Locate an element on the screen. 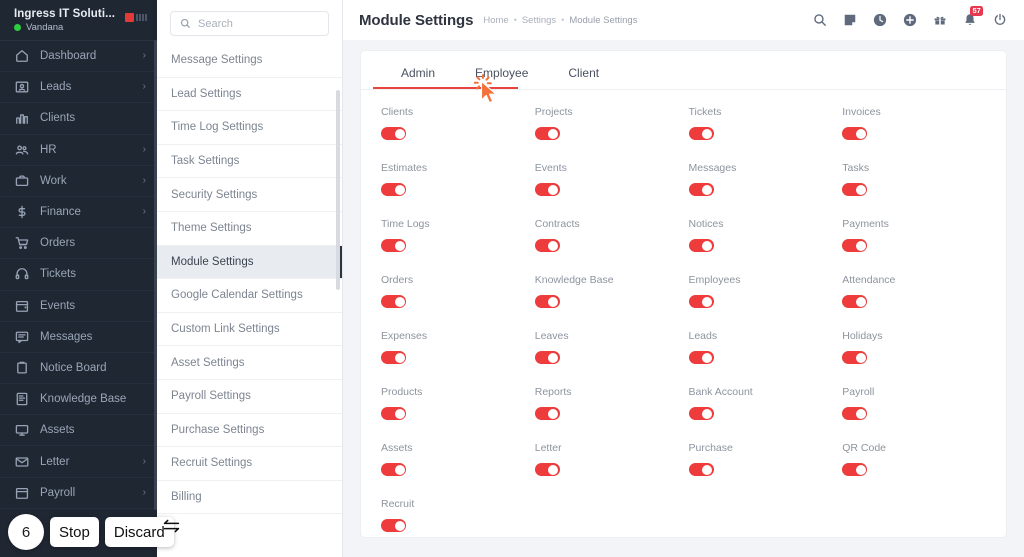 The width and height of the screenshot is (1024, 557). sidebar-item-leads: Leads › is located at coordinates (78, 88).